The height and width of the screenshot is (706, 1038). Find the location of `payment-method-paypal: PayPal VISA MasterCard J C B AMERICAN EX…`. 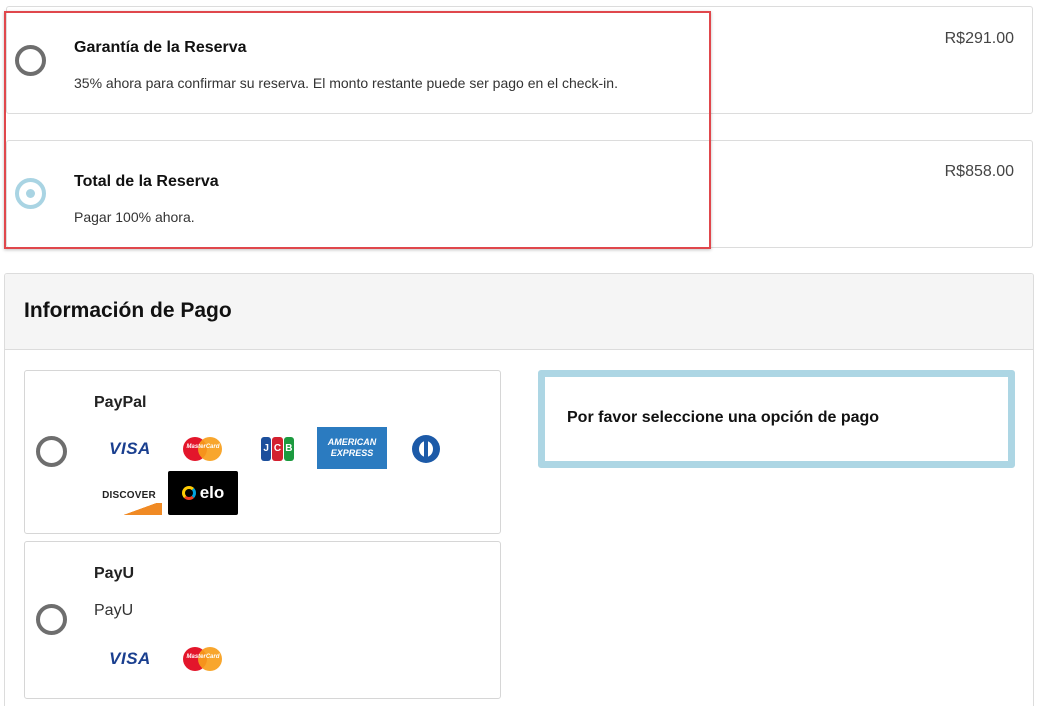

payment-method-paypal: PayPal VISA MasterCard J C B AMERICAN EX… is located at coordinates (262, 452).